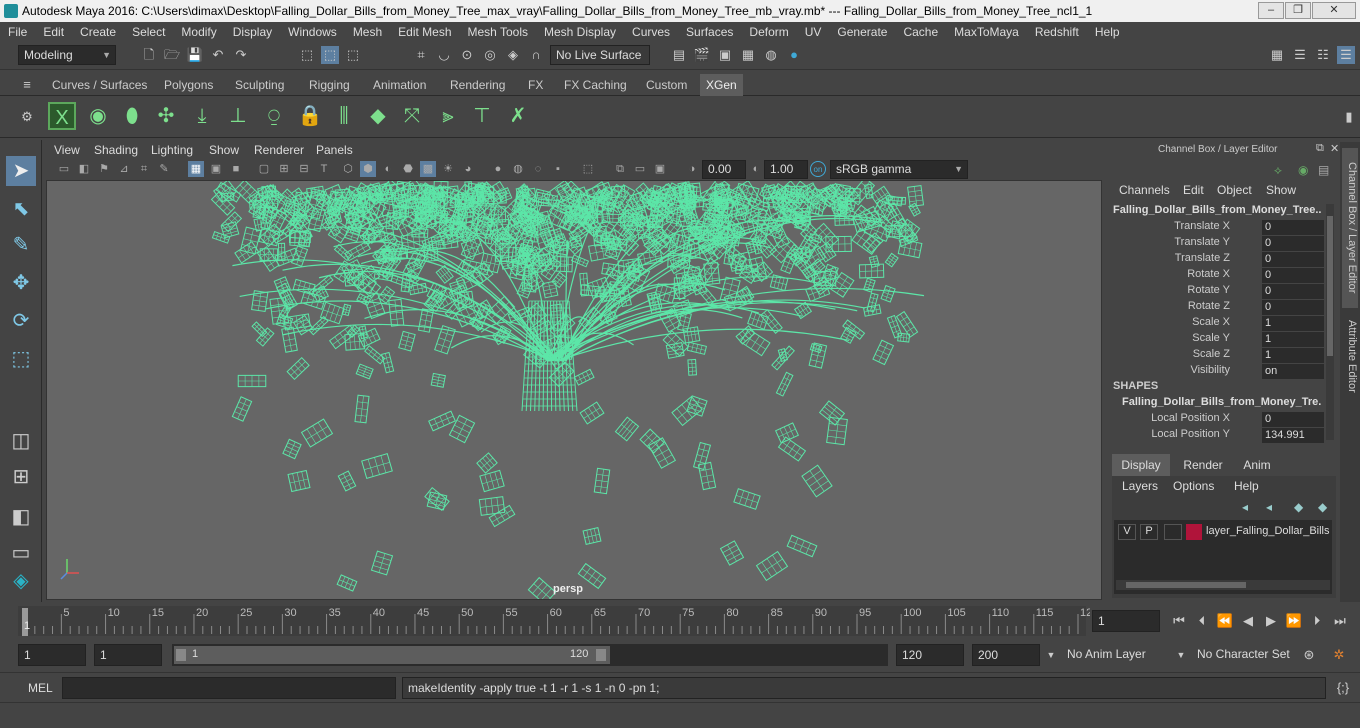  I want to click on viewport-menu-panels: Panels, so click(334, 150).